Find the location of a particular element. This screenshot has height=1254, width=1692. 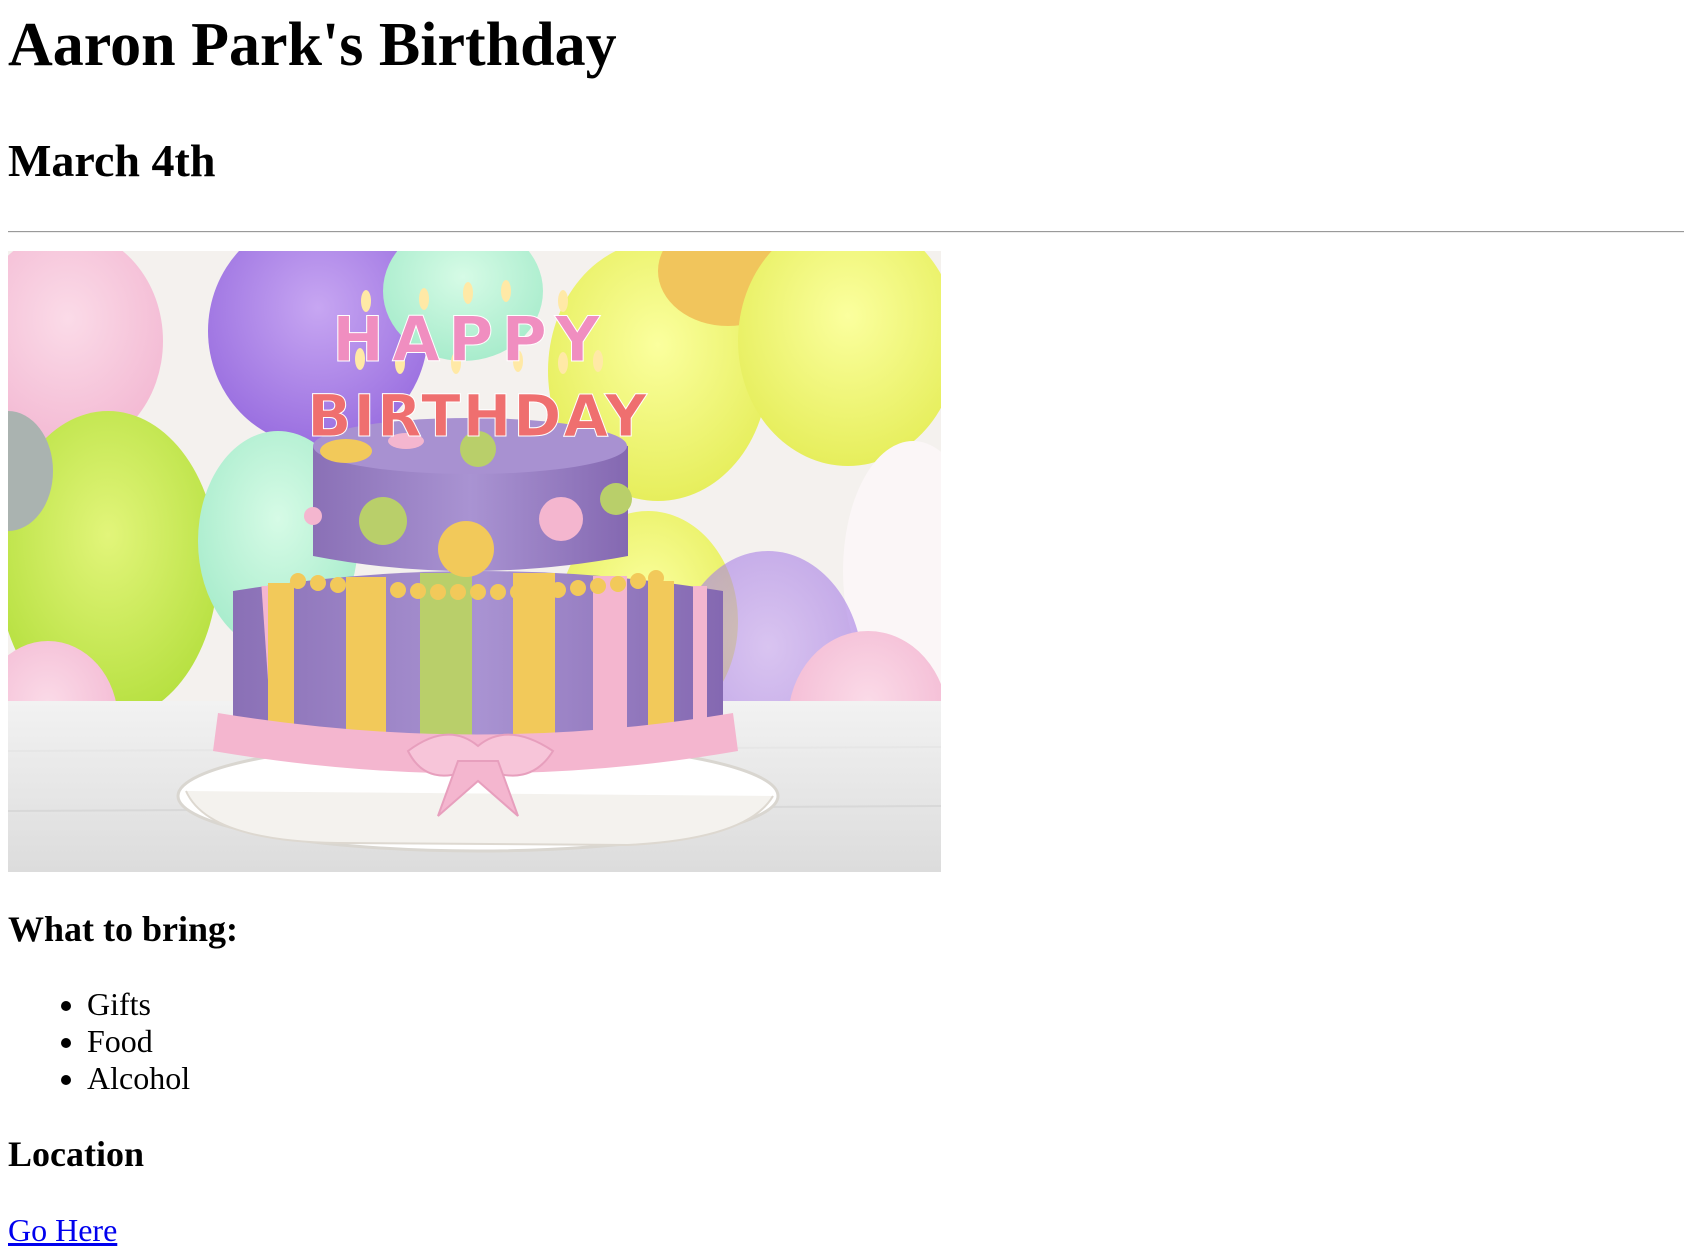

event-date: March 4th is located at coordinates (112, 160).